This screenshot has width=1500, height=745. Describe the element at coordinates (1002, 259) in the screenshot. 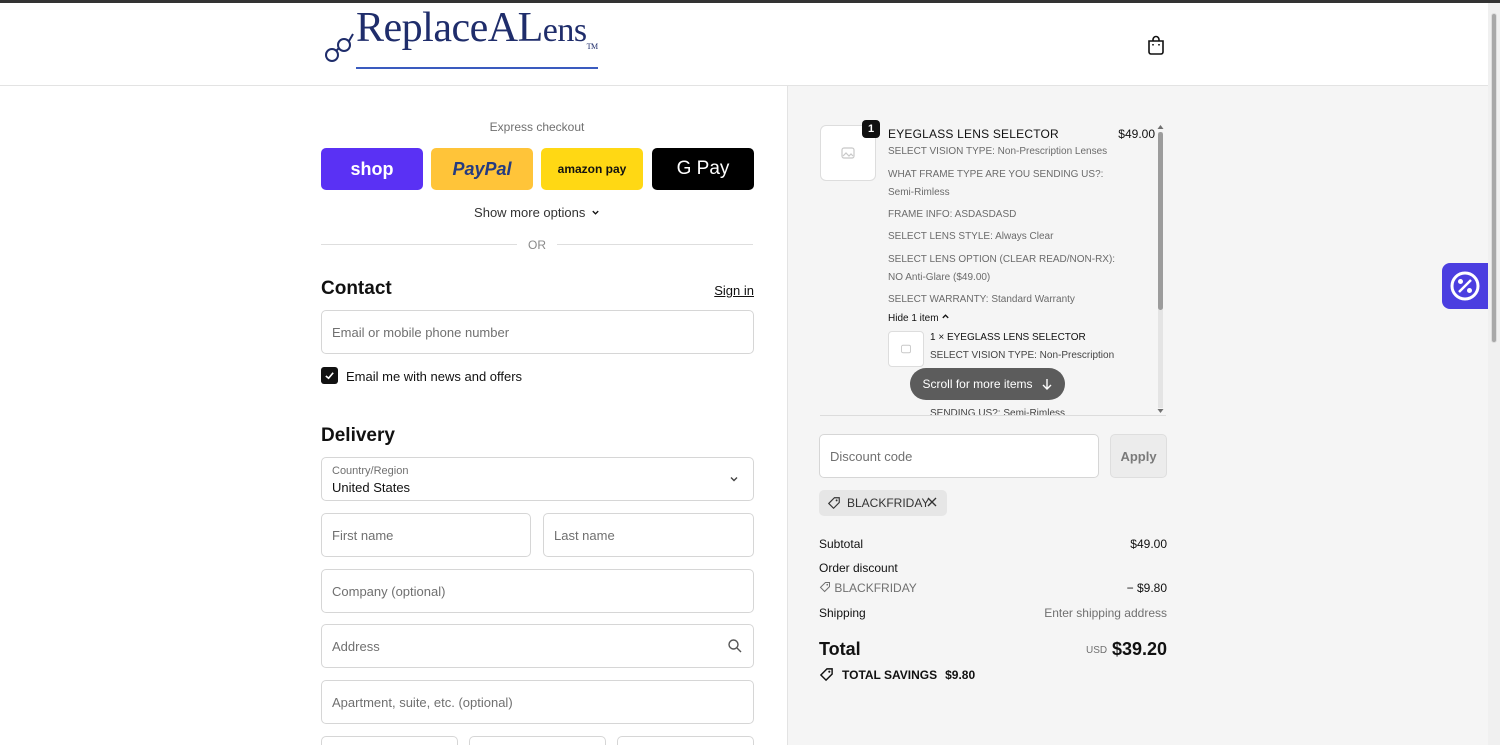

I see `product-option-line: SELECT LENS OPTION (CLEAR READ/NON-RX):` at that location.